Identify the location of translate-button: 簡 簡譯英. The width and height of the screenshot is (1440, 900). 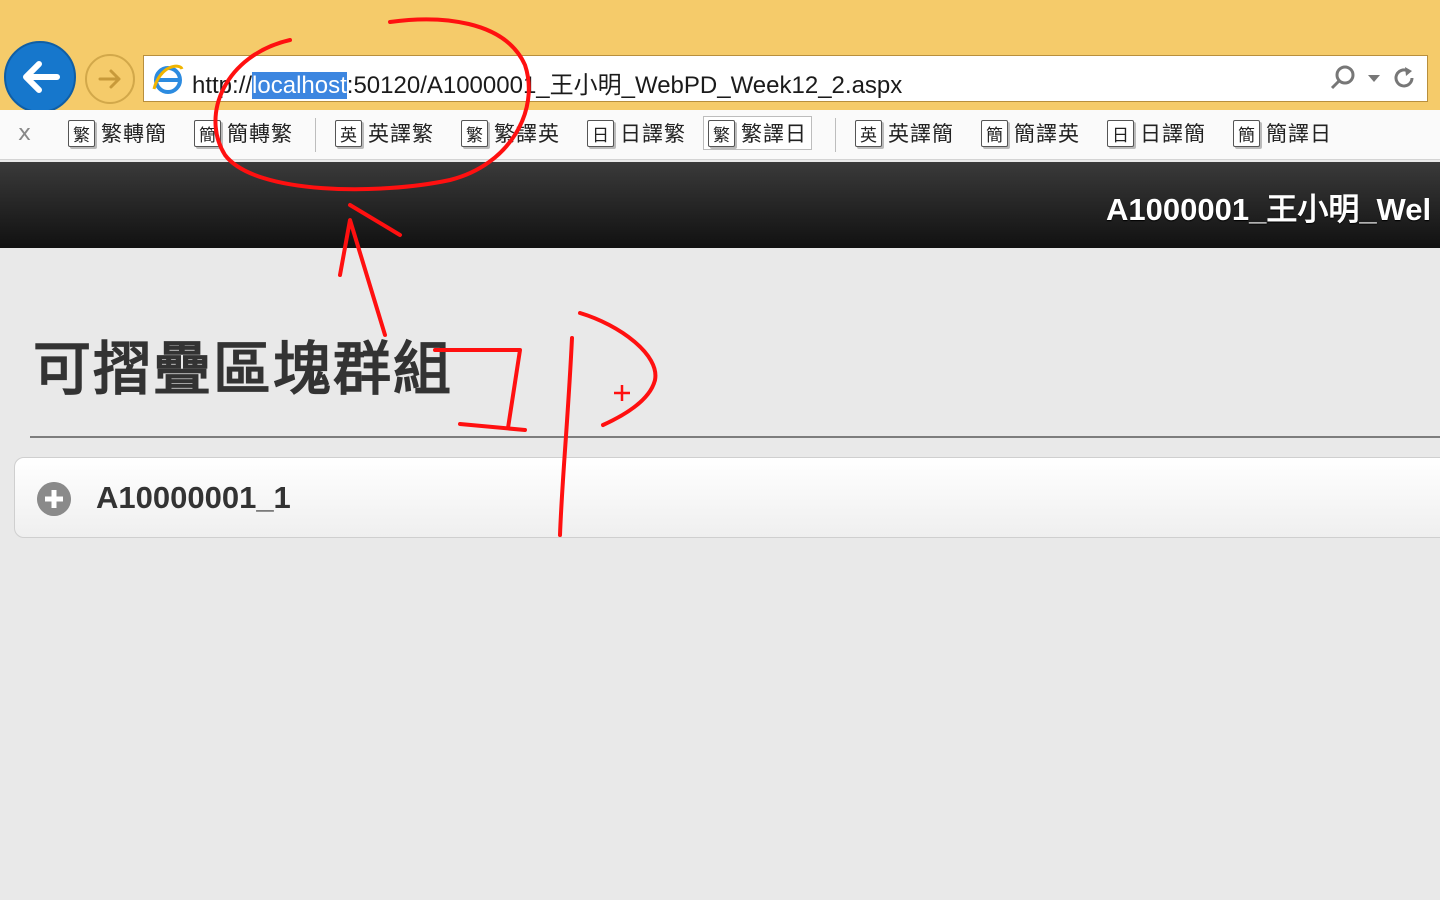
(1030, 133).